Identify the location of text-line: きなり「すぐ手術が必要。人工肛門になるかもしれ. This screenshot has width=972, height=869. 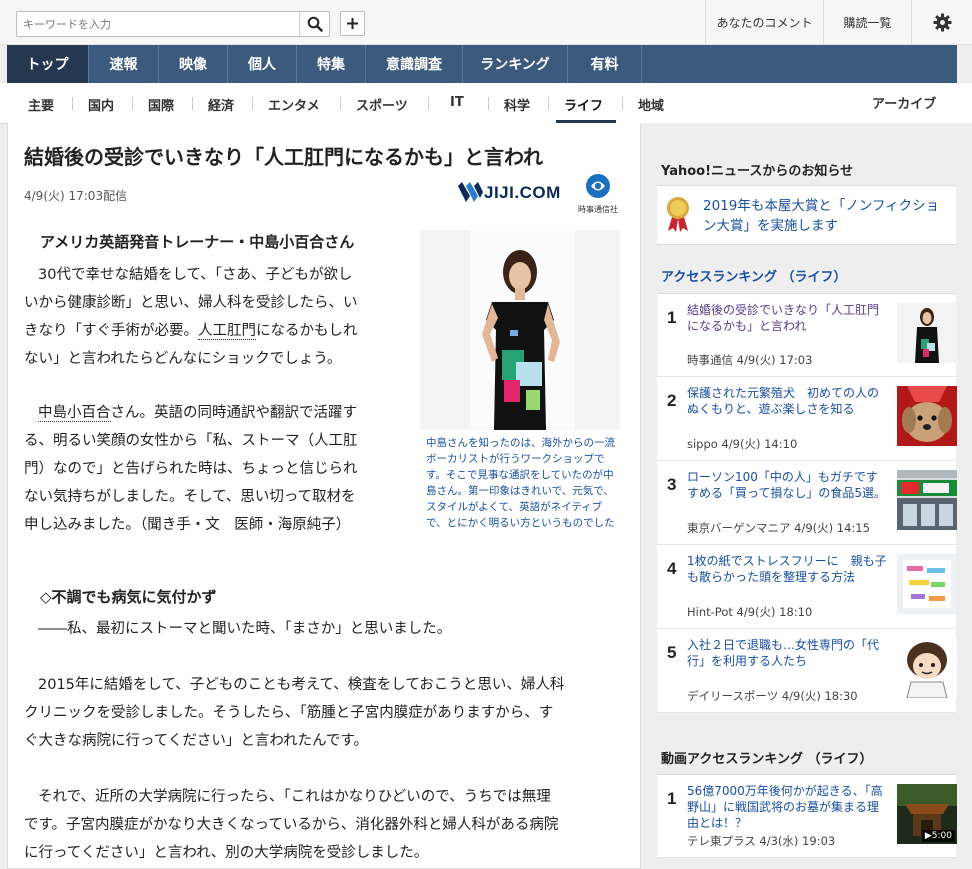
(214, 331).